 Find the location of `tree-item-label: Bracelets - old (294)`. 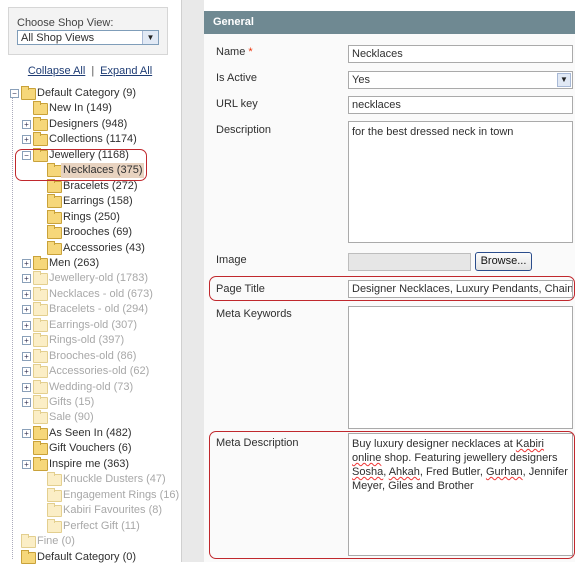

tree-item-label: Bracelets - old (294) is located at coordinates (99, 309).